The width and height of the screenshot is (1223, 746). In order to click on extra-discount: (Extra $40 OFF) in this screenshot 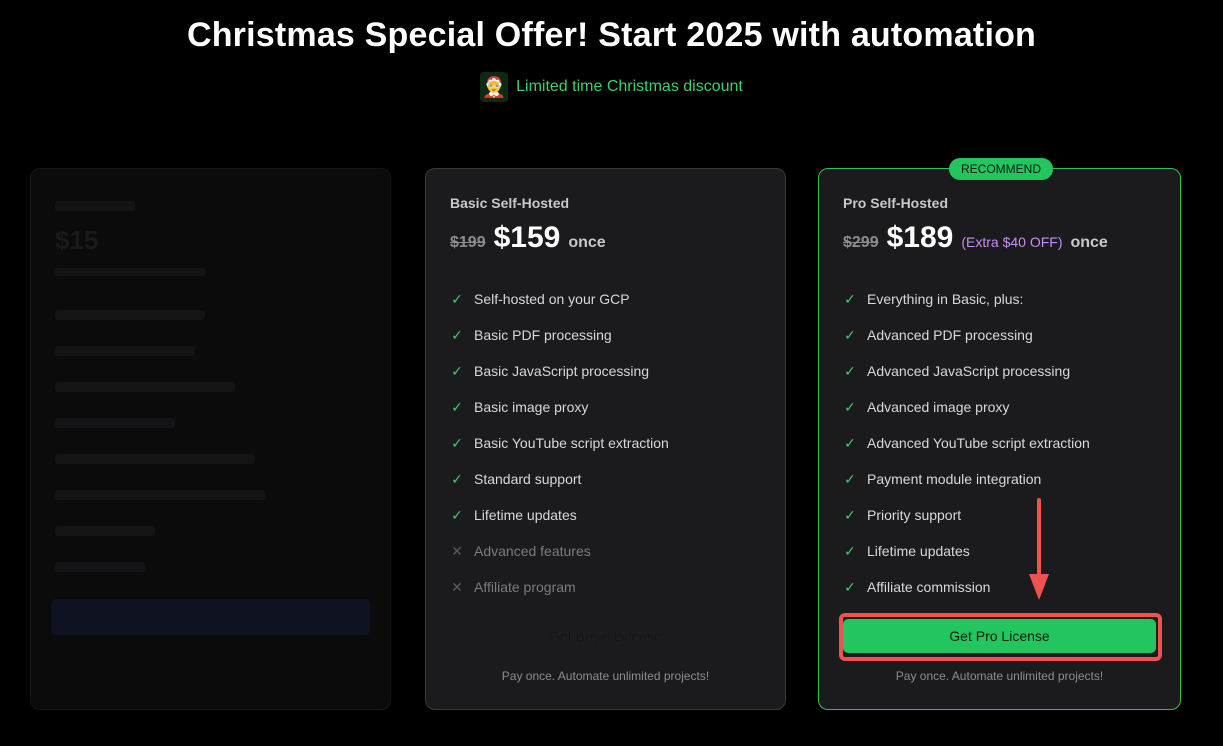, I will do `click(1012, 242)`.